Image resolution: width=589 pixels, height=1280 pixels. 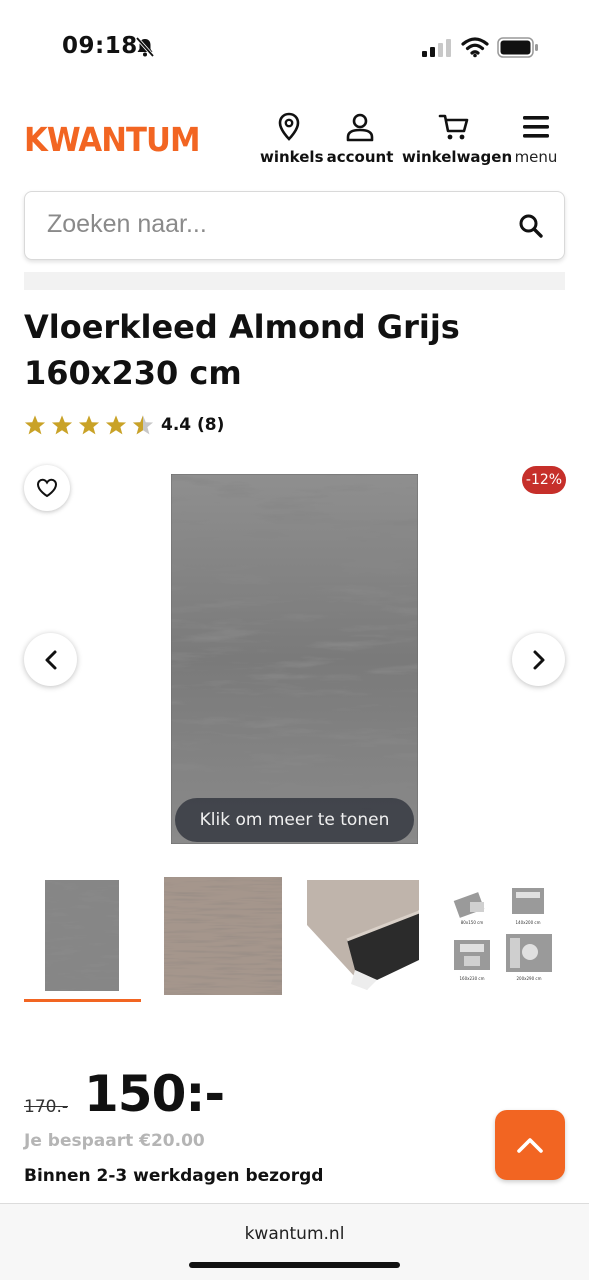 I want to click on nav-label-winkelwagen: winkelwagen, so click(x=457, y=157).